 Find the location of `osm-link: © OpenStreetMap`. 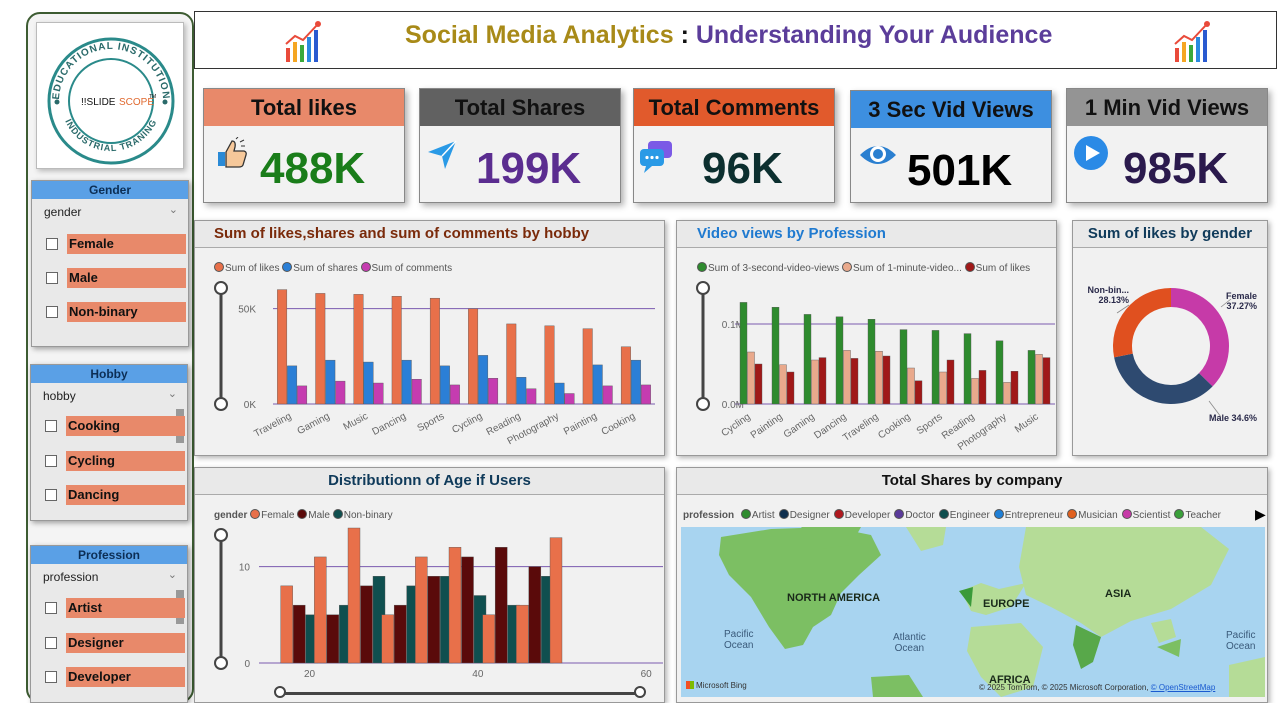

osm-link: © OpenStreetMap is located at coordinates (1183, 687).